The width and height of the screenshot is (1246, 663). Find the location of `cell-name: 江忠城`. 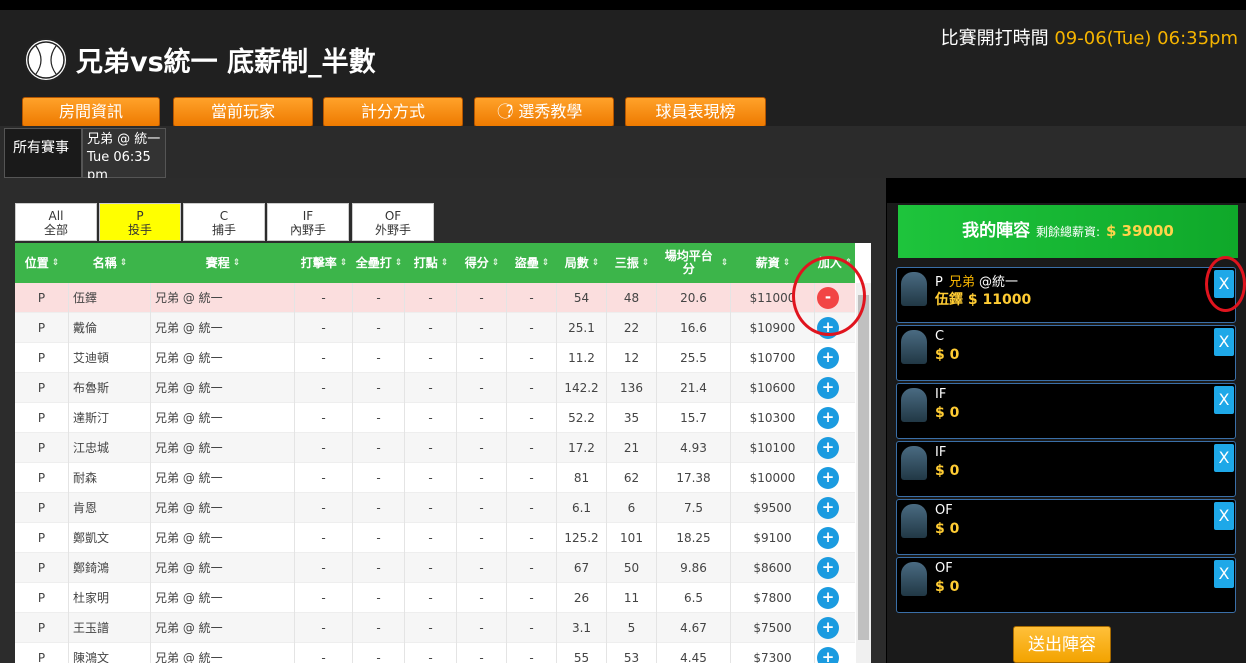

cell-name: 江忠城 is located at coordinates (110, 448).